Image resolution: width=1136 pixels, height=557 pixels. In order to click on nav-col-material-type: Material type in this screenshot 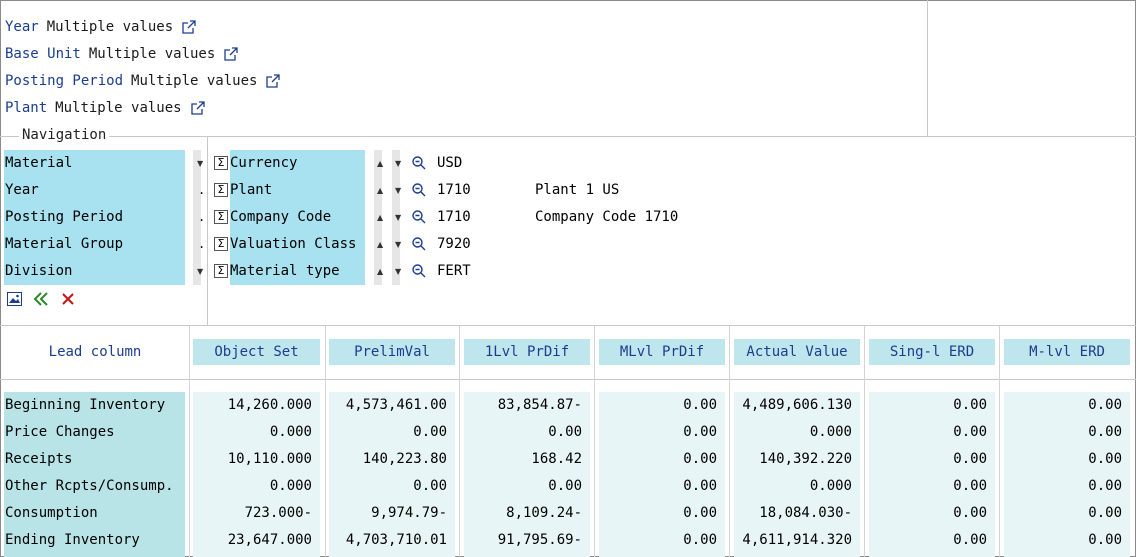, I will do `click(285, 271)`.